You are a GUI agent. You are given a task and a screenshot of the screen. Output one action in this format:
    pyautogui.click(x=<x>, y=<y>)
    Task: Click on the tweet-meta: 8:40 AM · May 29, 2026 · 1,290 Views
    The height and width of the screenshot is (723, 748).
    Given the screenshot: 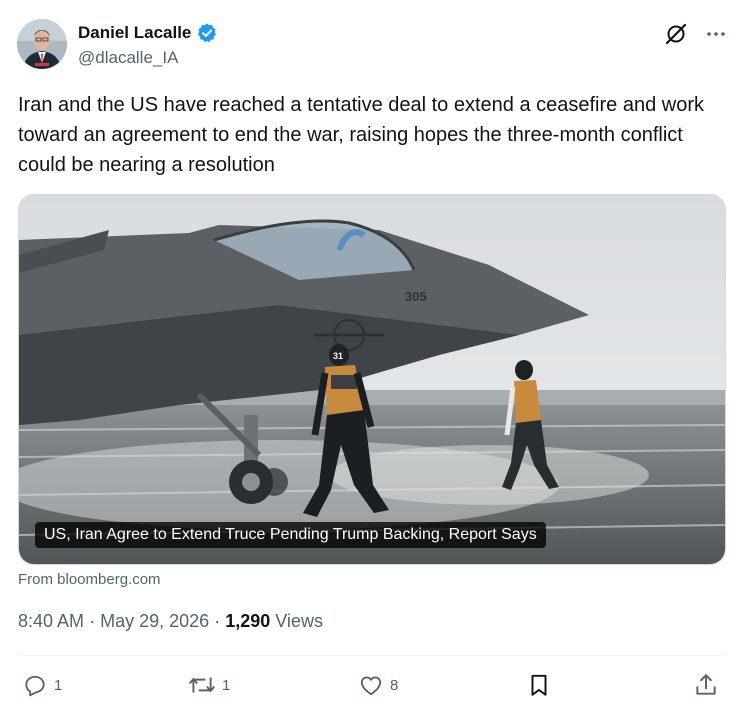 What is the action you would take?
    pyautogui.click(x=170, y=621)
    